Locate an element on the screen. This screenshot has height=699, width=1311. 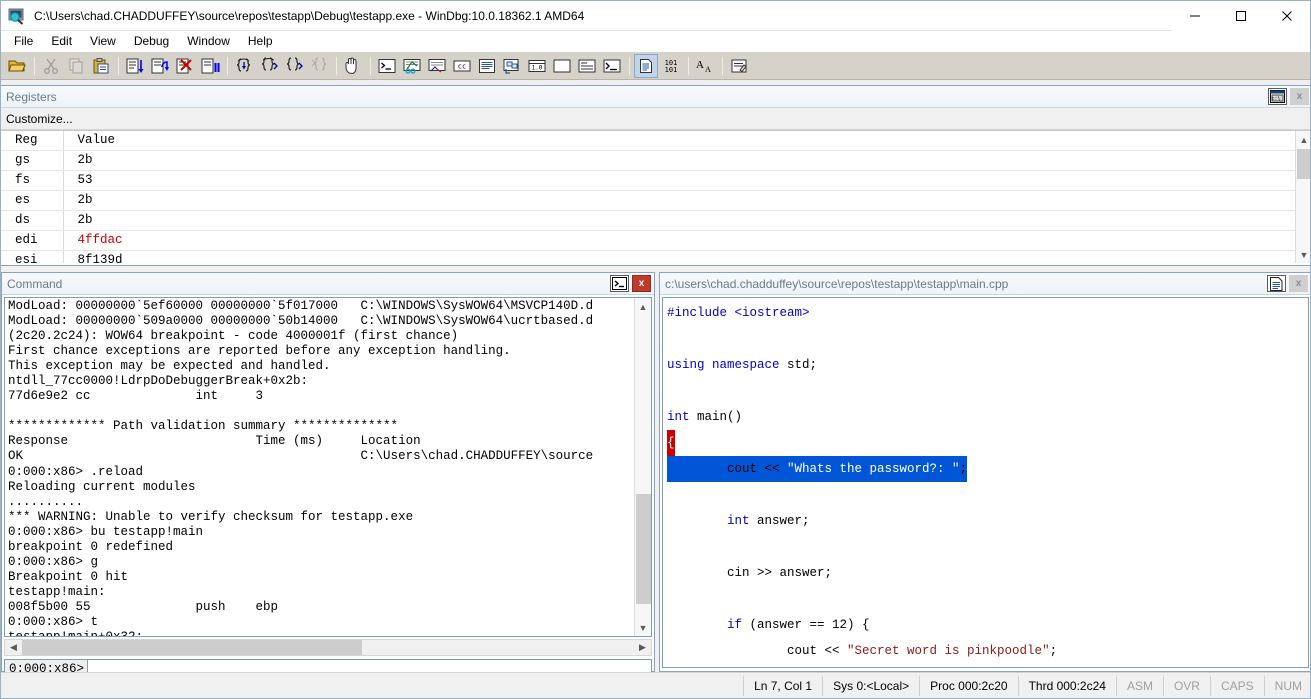
step-out-braces-icon is located at coordinates (294, 66).